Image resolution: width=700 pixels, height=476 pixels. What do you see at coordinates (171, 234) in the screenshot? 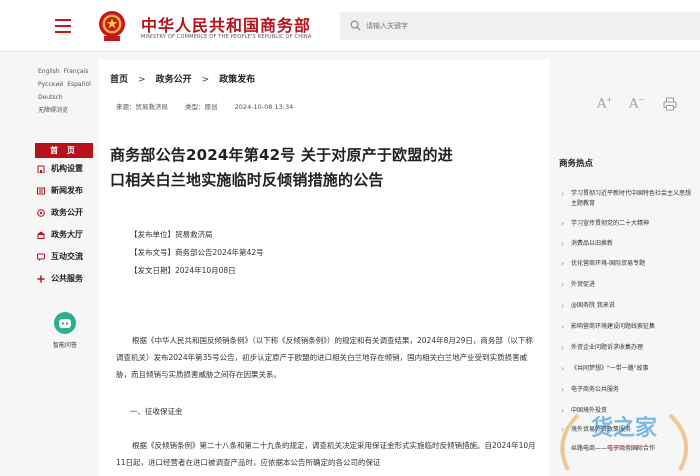
I see `article-issuer: 【发布单位】贸易救济局` at bounding box center [171, 234].